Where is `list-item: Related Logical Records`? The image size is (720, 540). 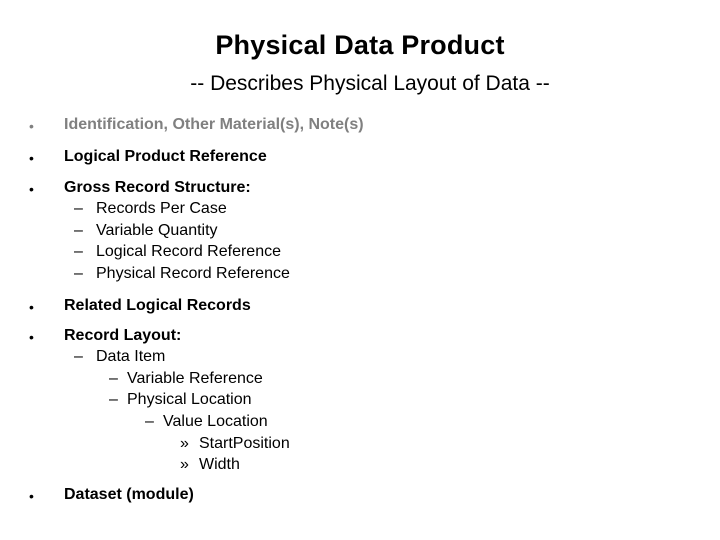
list-item: Related Logical Records is located at coordinates (157, 305).